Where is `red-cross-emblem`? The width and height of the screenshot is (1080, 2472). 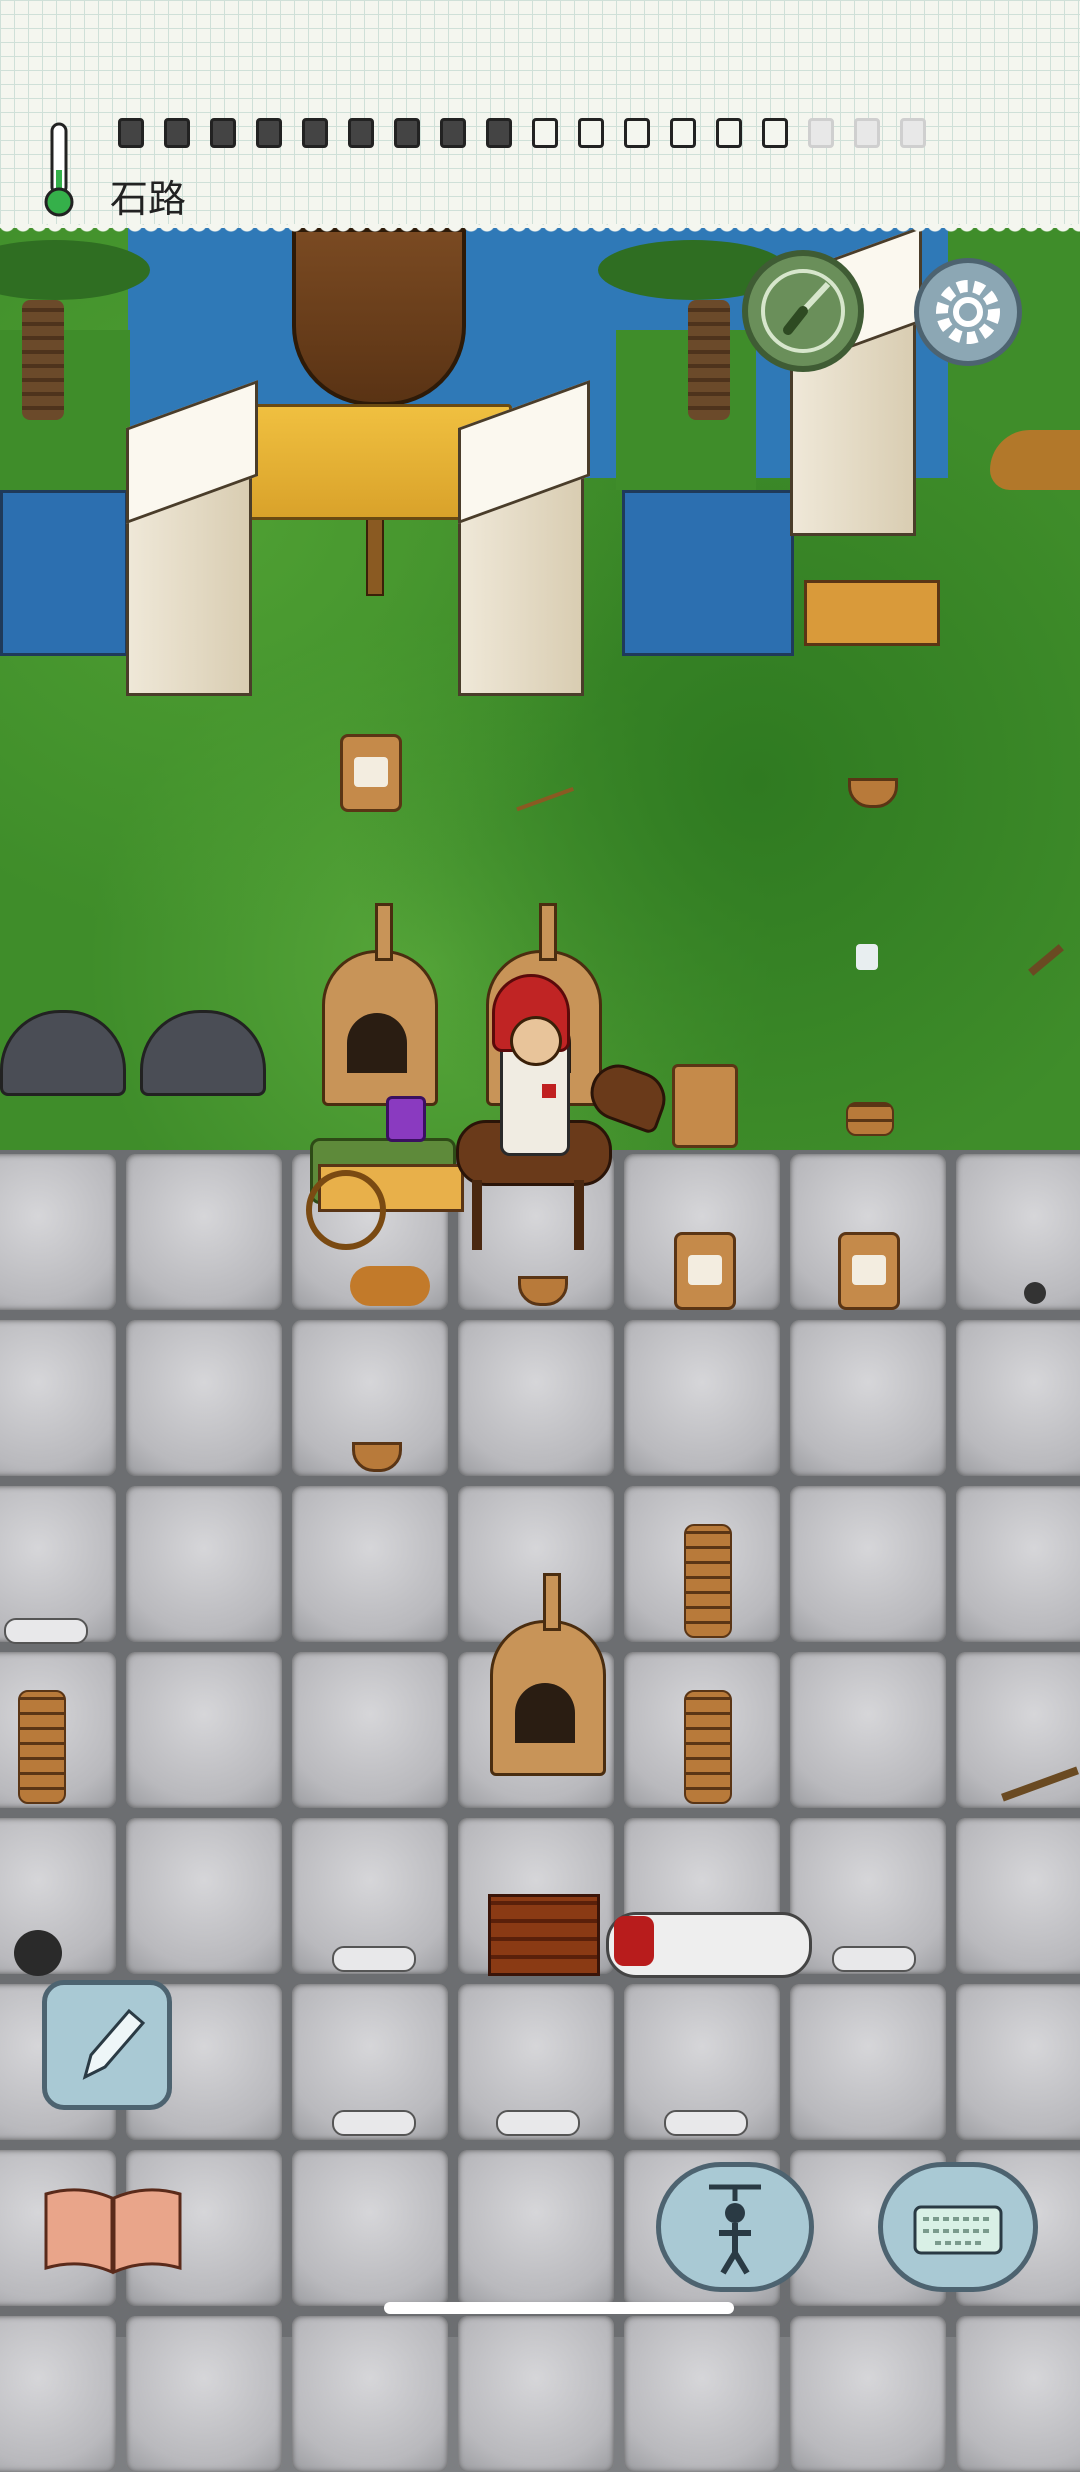
red-cross-emblem is located at coordinates (549, 1091).